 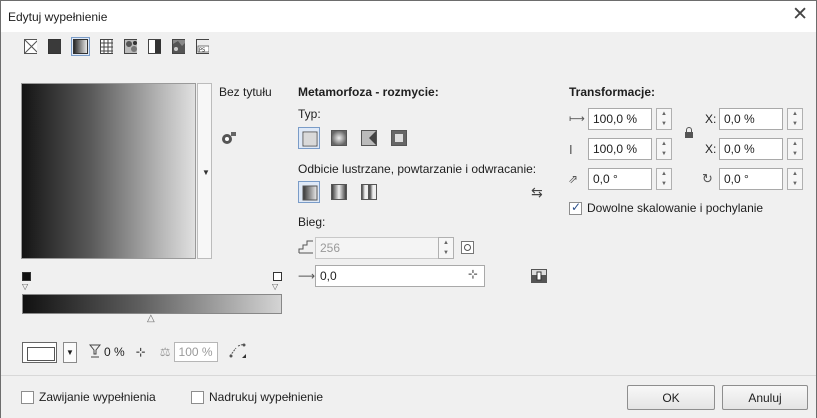 What do you see at coordinates (800, 15) in the screenshot?
I see `close-icon: ✕` at bounding box center [800, 15].